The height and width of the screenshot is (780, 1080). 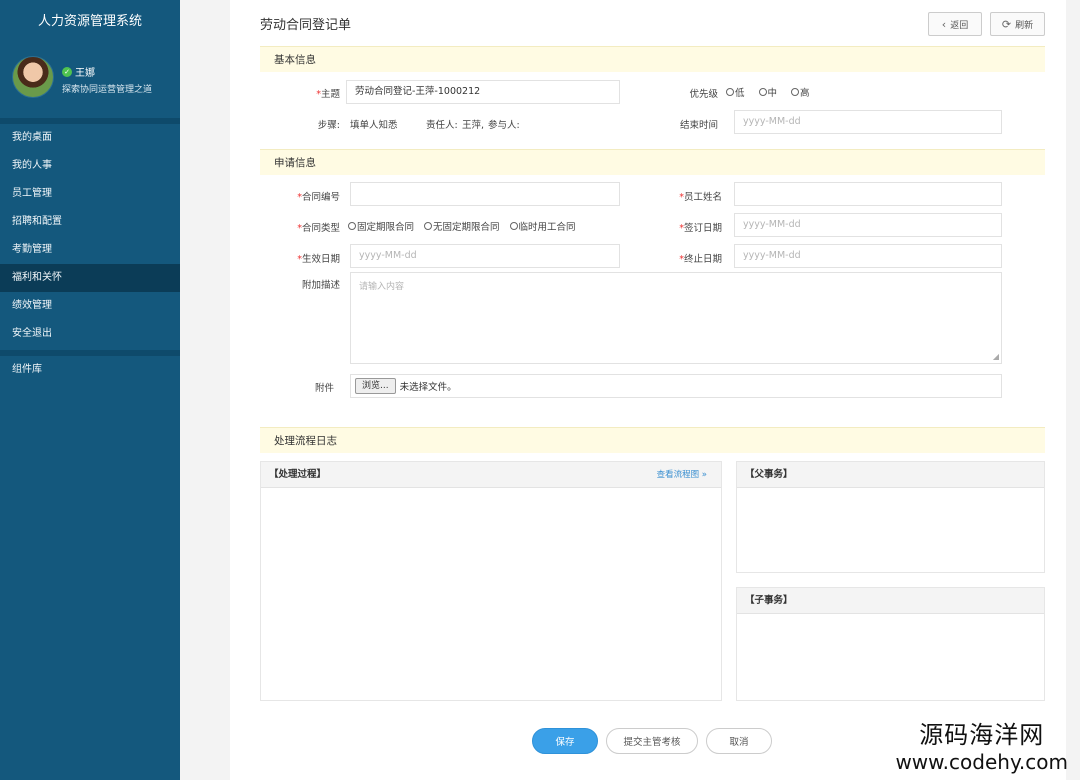 I want to click on user-box: ✓ 王娜 探索协同运营管理之道, so click(x=90, y=81).